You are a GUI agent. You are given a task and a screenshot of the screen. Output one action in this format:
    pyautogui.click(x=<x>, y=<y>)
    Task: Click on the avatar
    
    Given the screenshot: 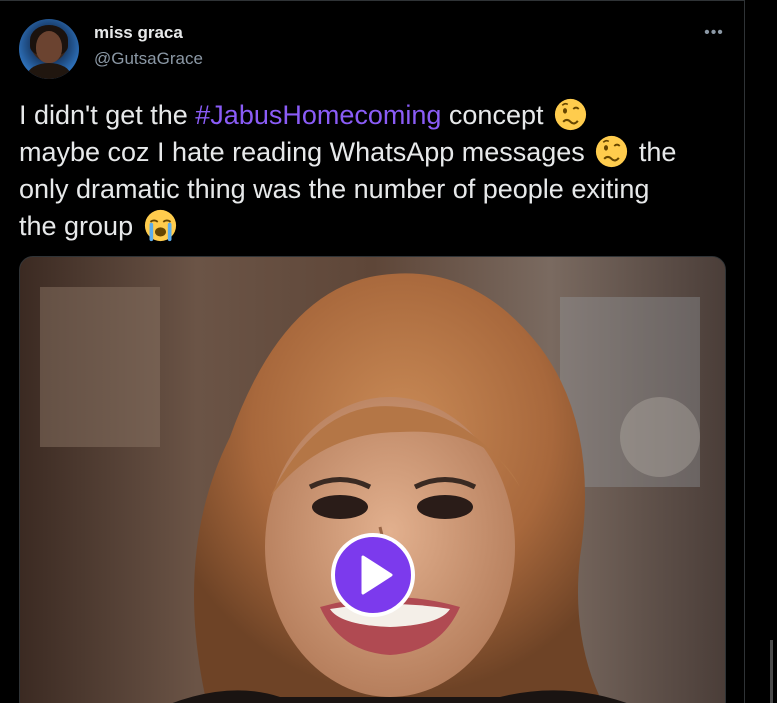 What is the action you would take?
    pyautogui.click(x=49, y=49)
    